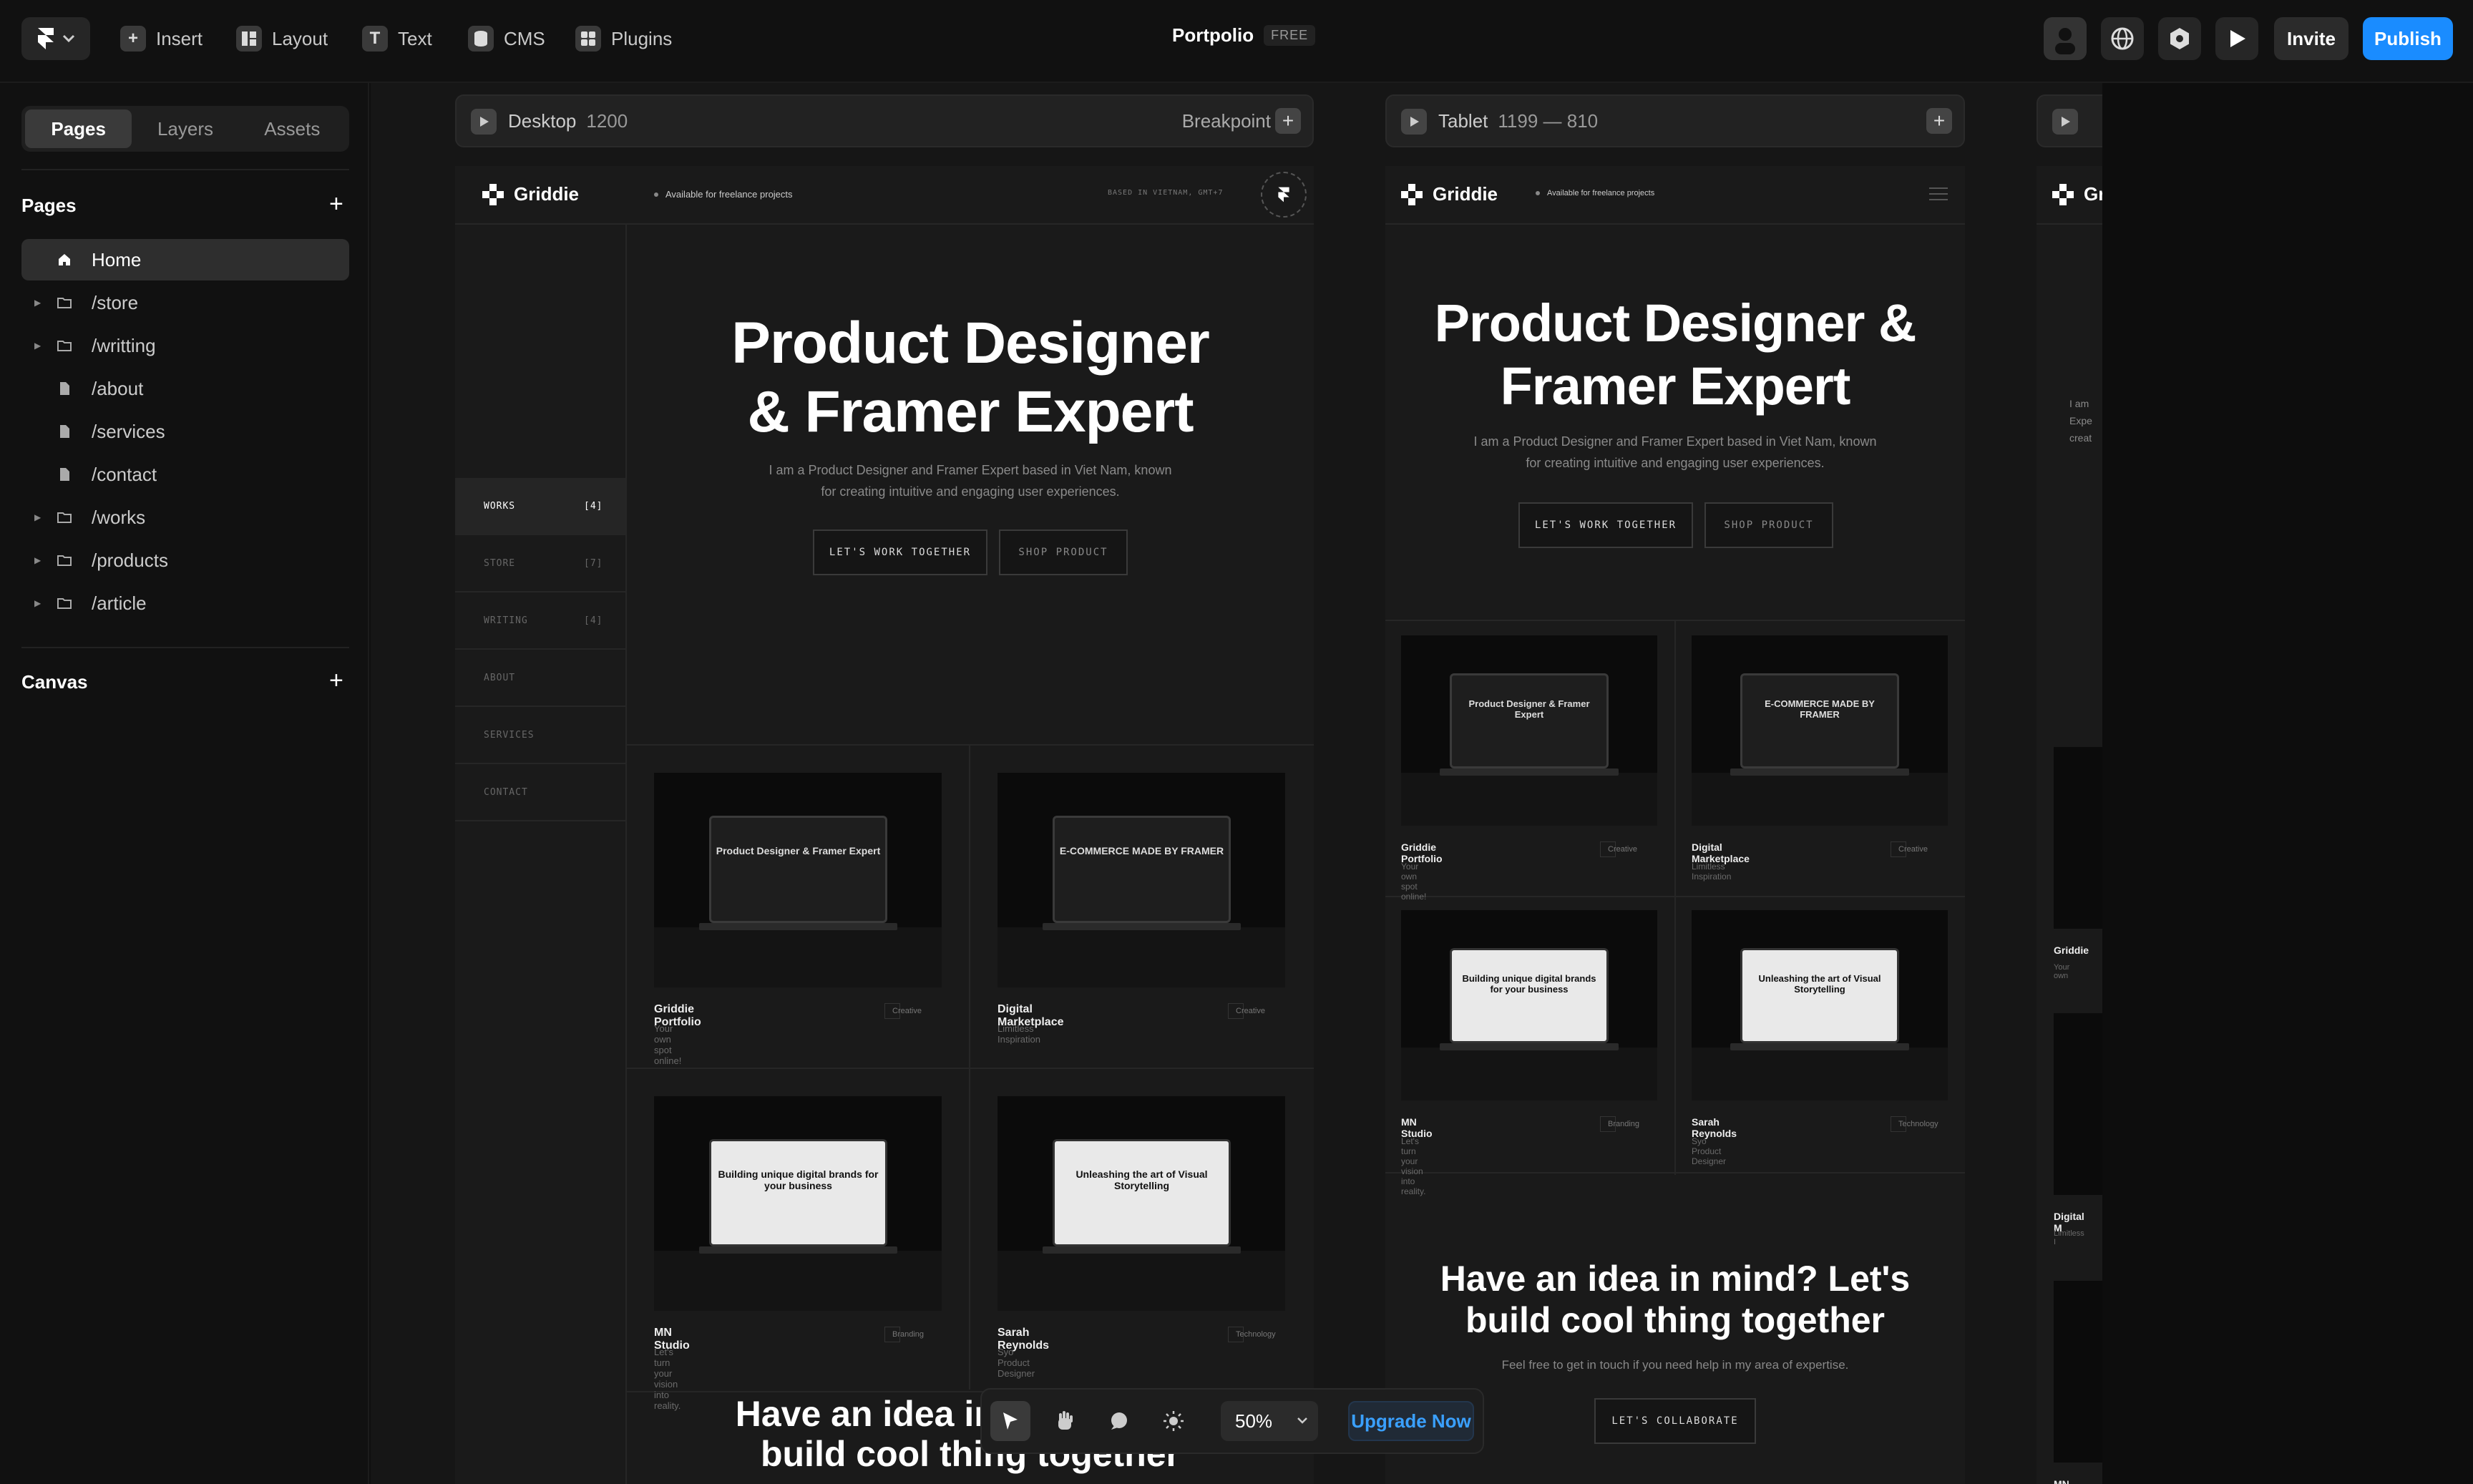 Image resolution: width=2473 pixels, height=1484 pixels. I want to click on insert-menu: + Insert, so click(161, 38).